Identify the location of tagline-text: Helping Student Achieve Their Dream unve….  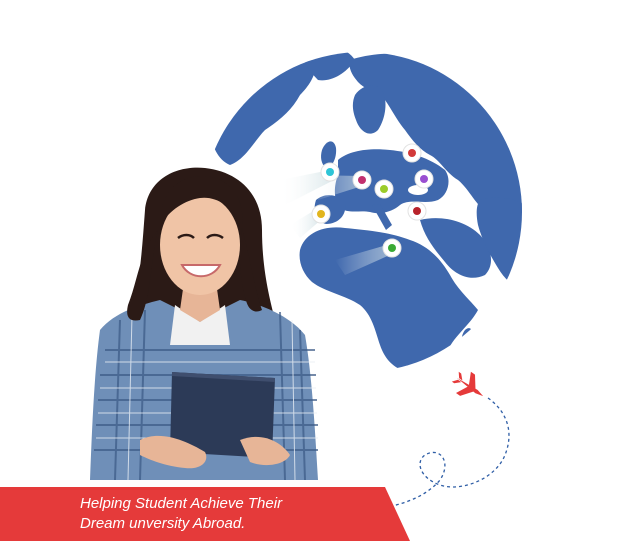
(240, 514).